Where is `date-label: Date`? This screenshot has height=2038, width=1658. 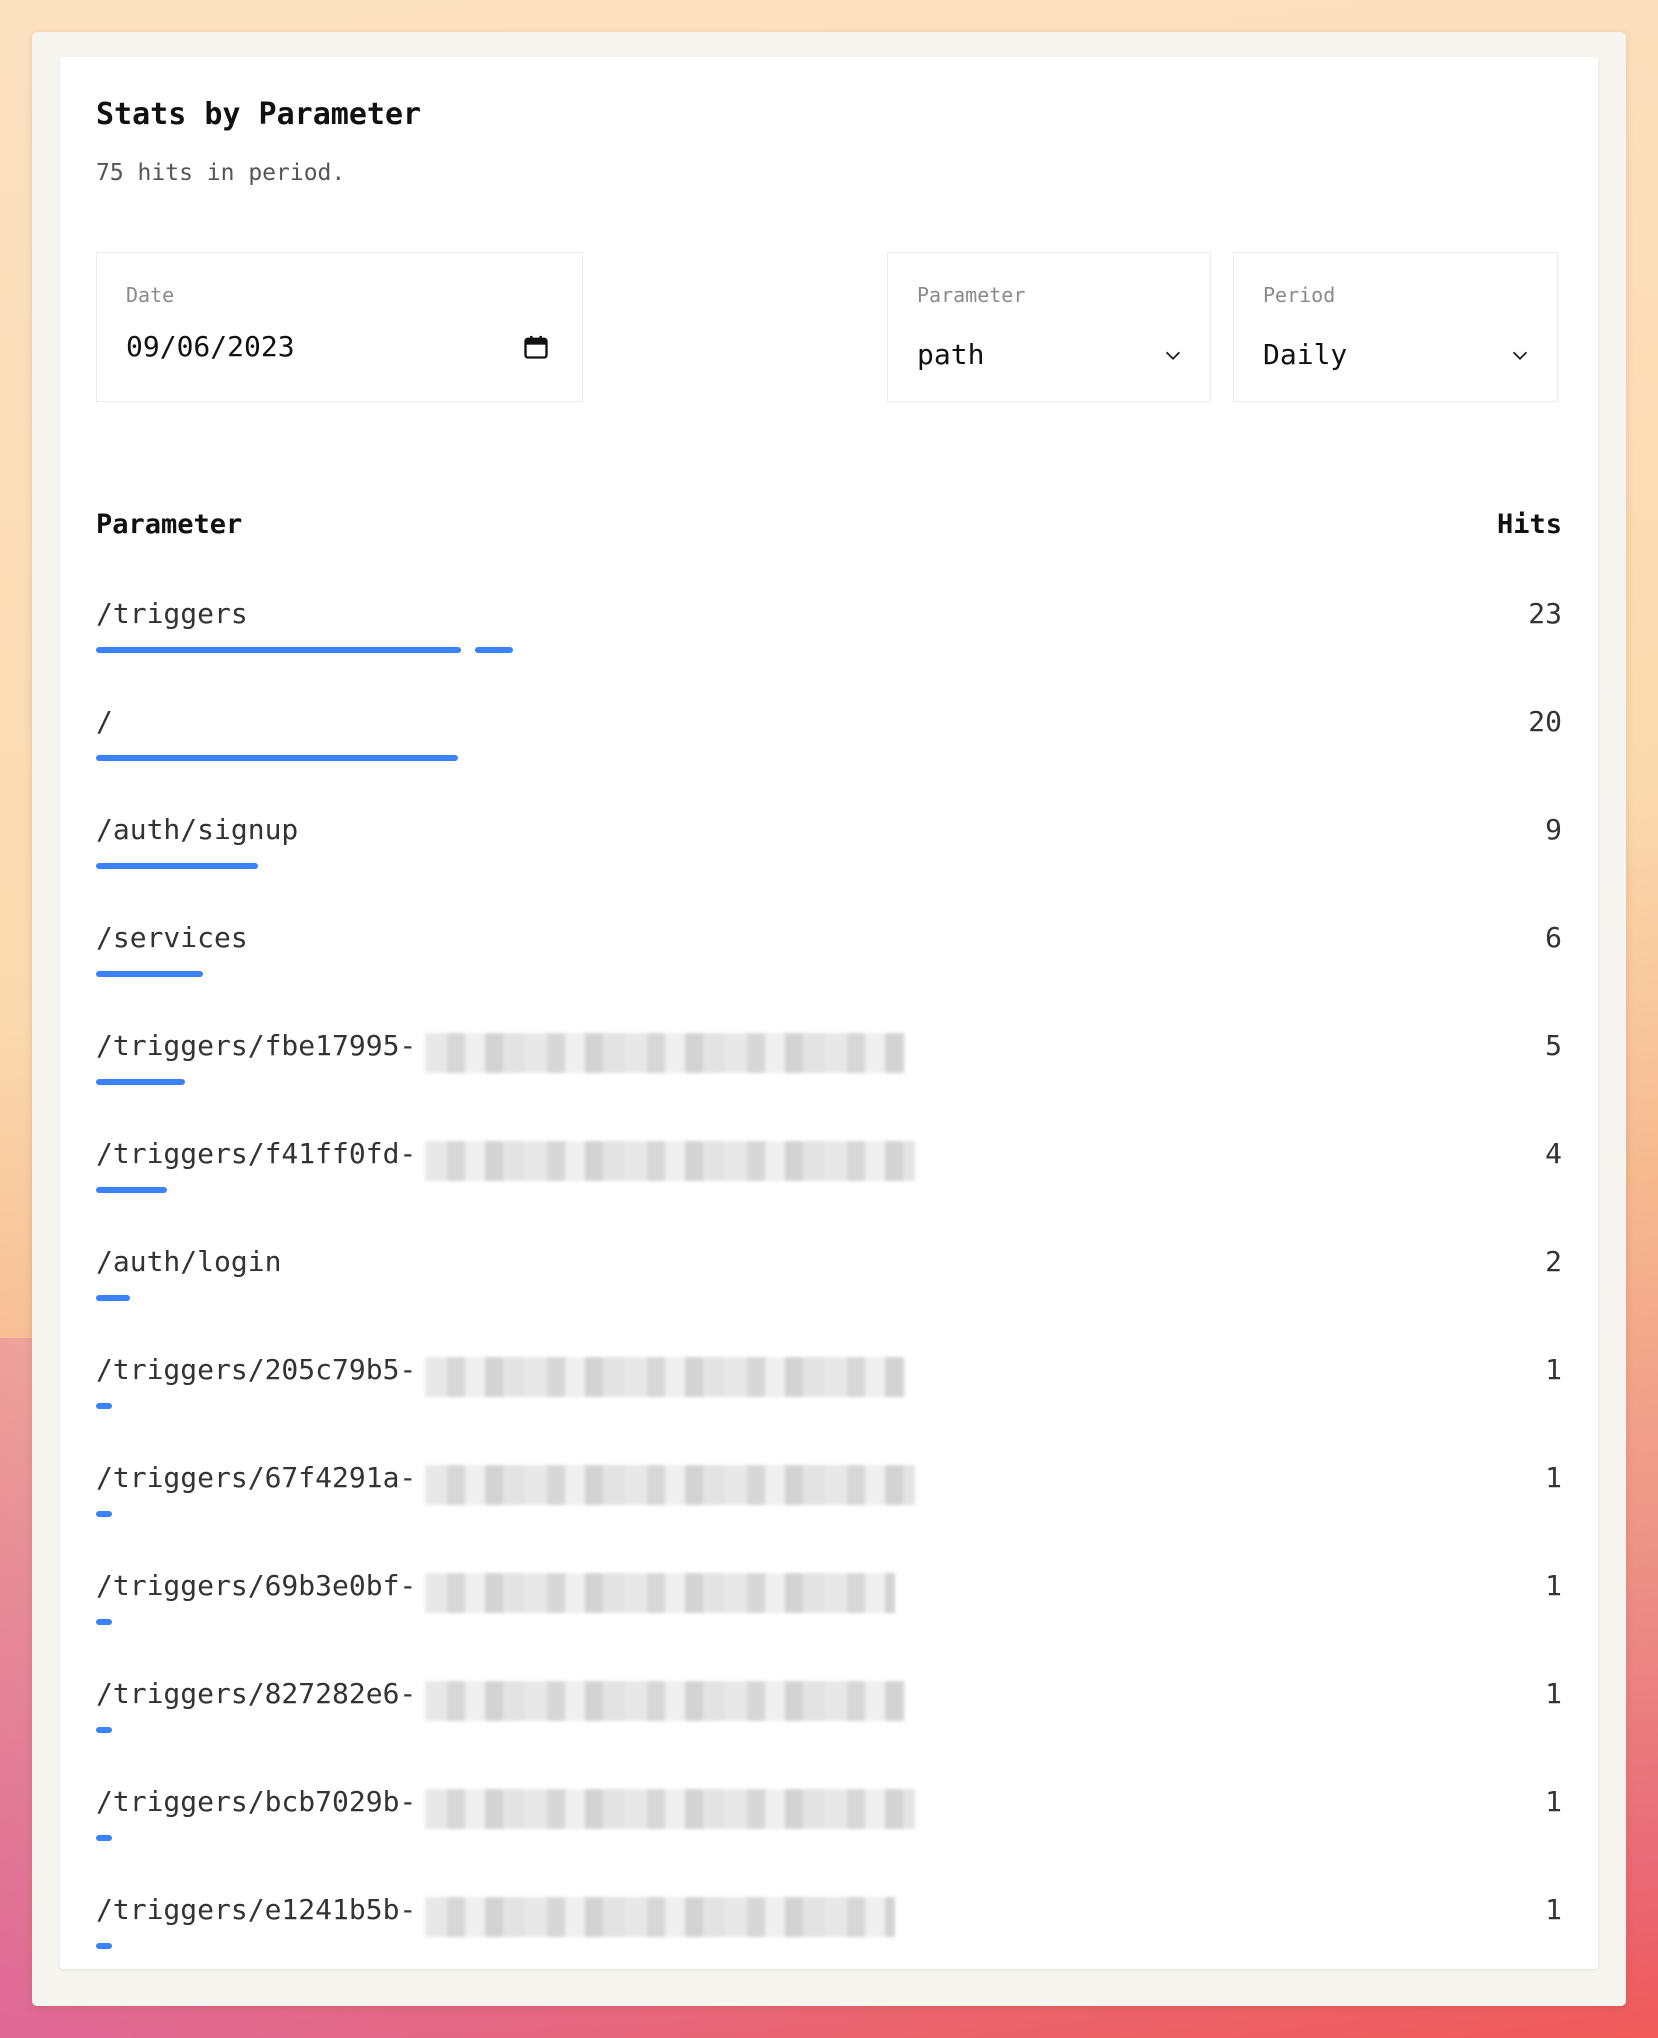 date-label: Date is located at coordinates (150, 295).